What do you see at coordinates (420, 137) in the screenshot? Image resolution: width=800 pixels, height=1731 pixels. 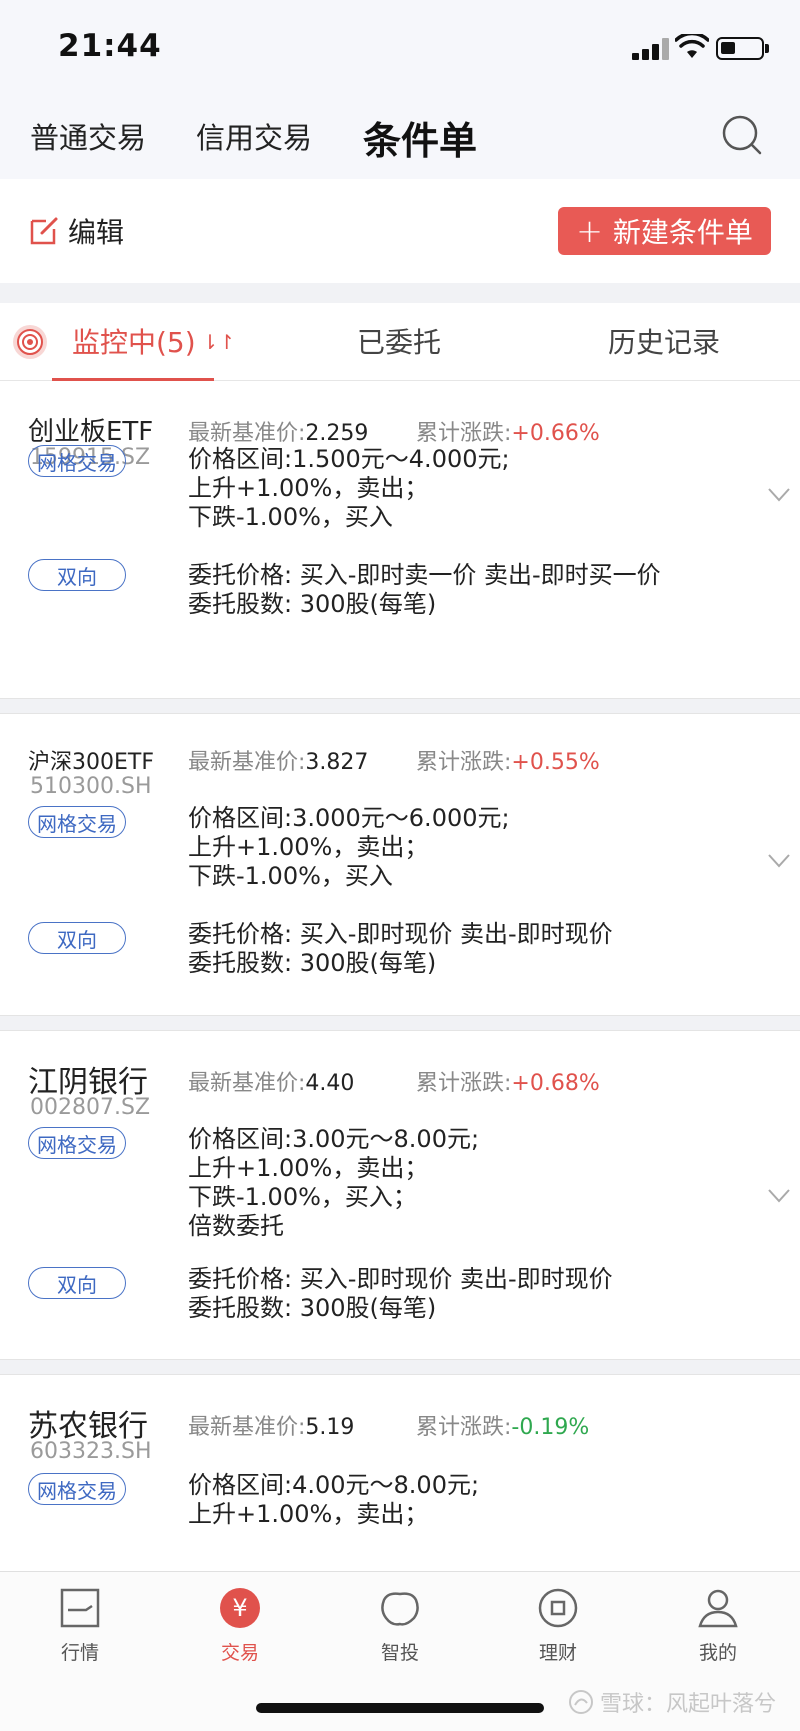 I see `tab-conditional-order: 条件单` at bounding box center [420, 137].